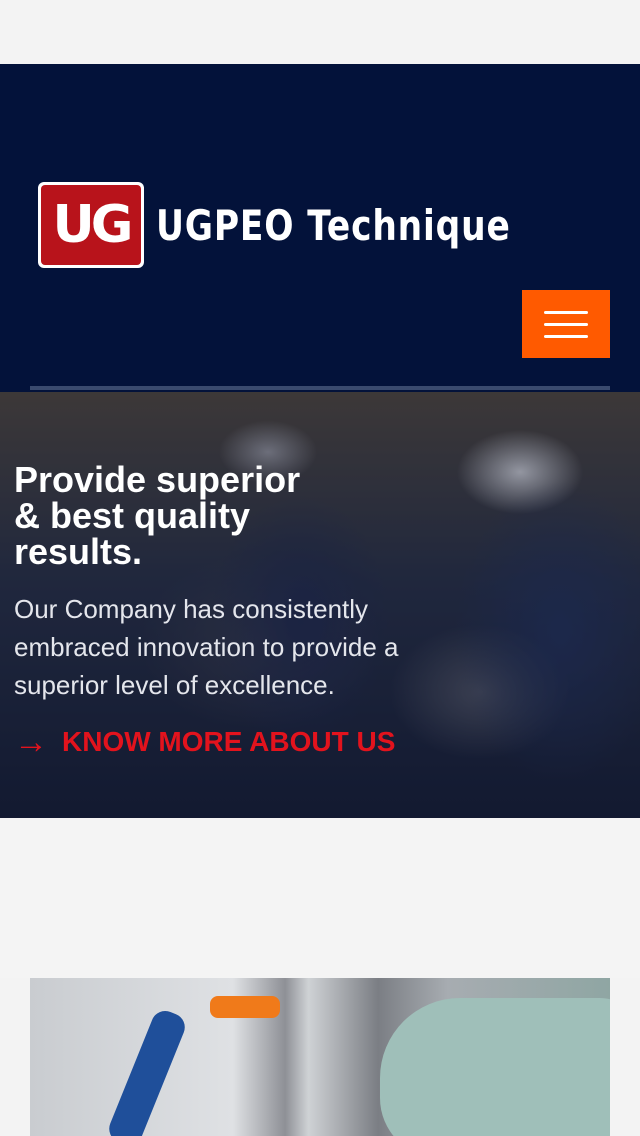 Image resolution: width=640 pixels, height=1136 pixels. Describe the element at coordinates (157, 515) in the screenshot. I see `hero-title: Provide superior & best quality results.` at that location.